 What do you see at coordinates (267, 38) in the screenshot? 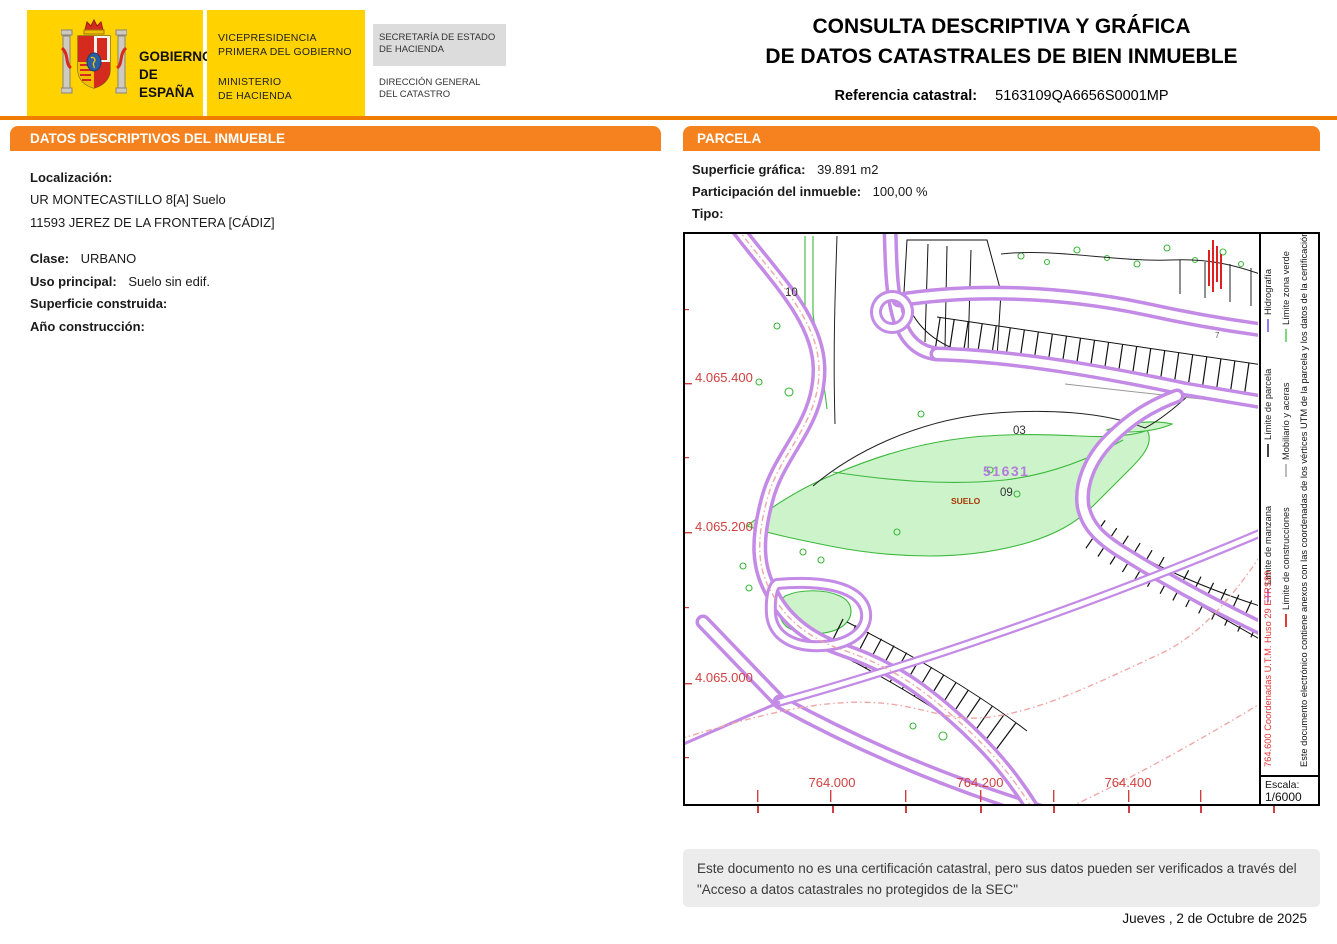
I see `dept-line1: VICEPRESIDENCIA` at bounding box center [267, 38].